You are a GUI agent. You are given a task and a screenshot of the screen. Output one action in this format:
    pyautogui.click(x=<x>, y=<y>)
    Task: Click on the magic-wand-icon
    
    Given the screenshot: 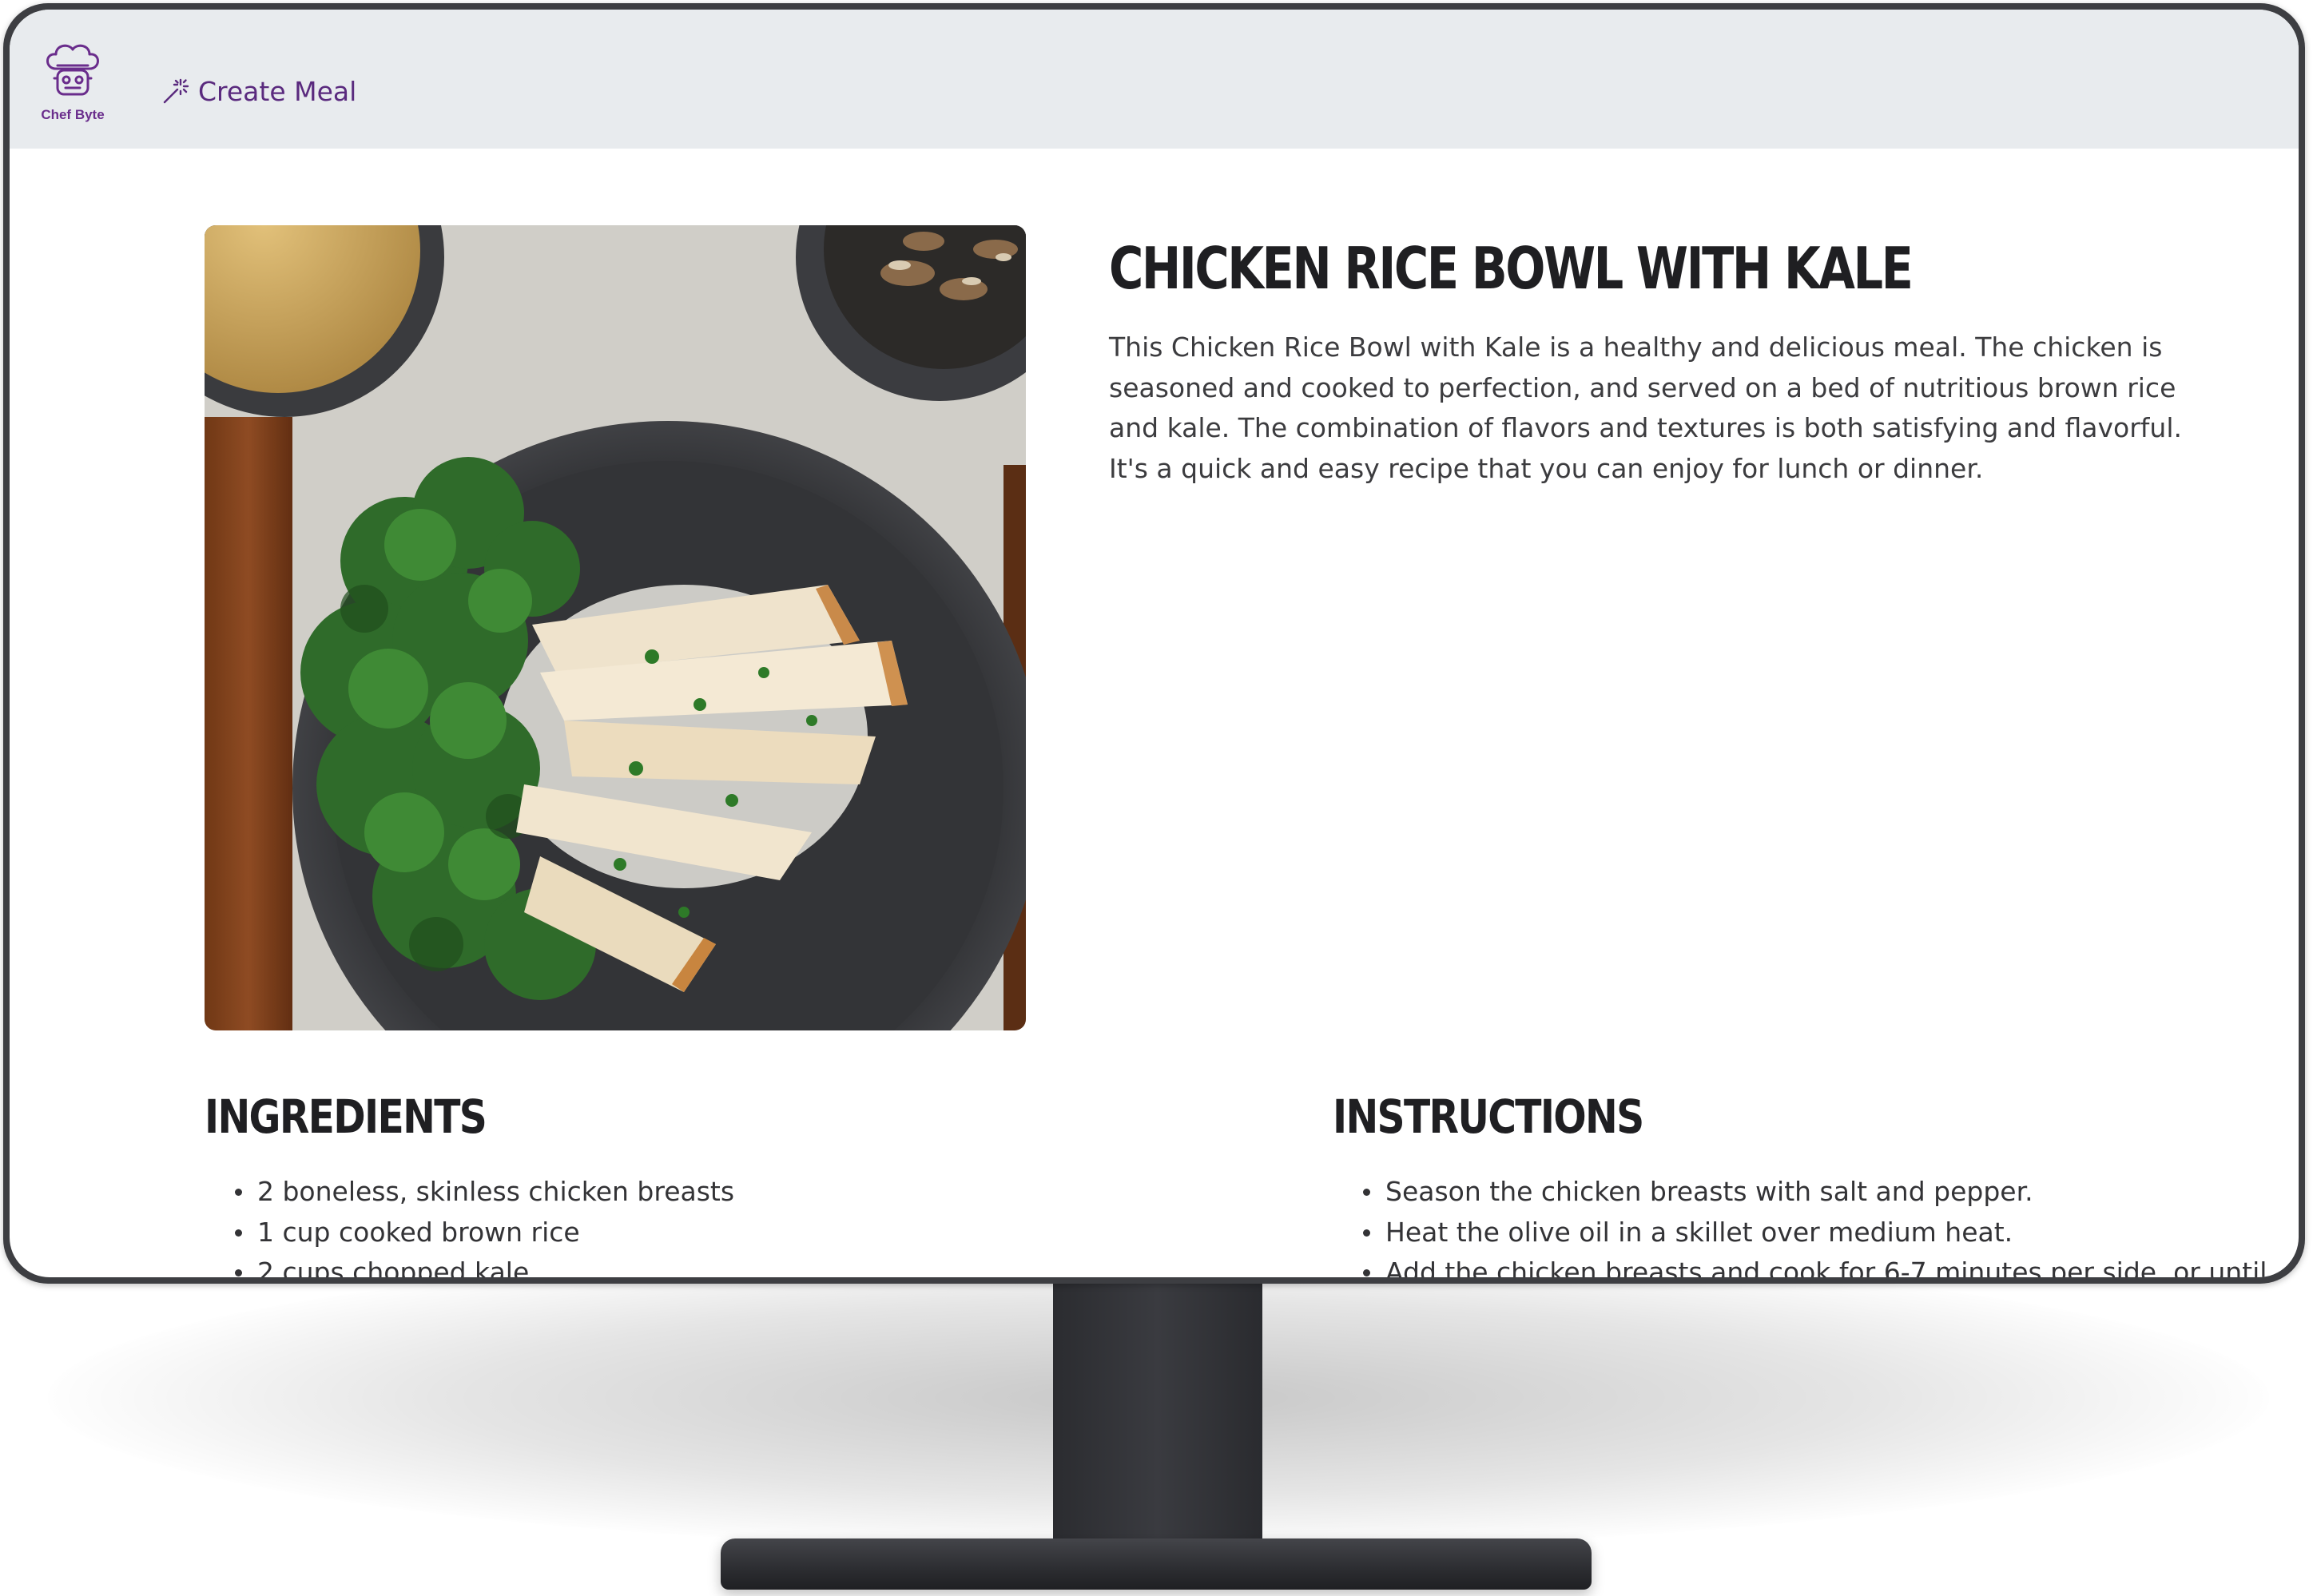 What is the action you would take?
    pyautogui.click(x=176, y=91)
    